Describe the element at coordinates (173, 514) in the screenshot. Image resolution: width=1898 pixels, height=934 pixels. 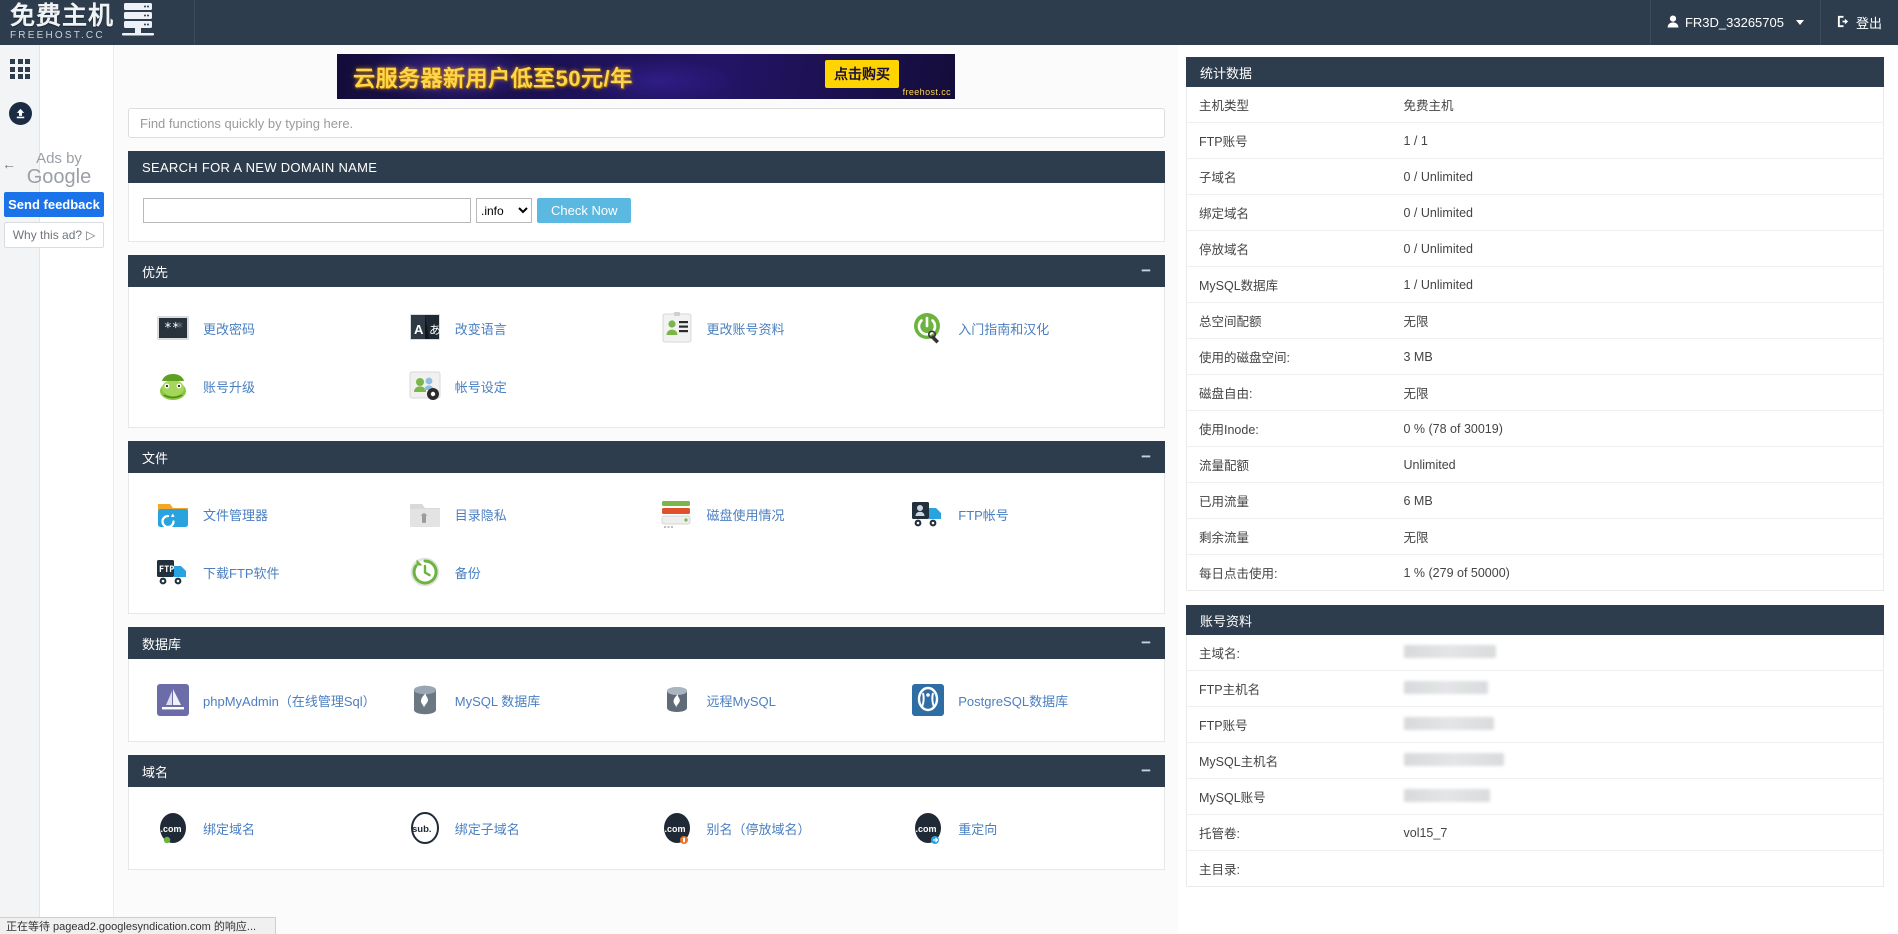
I see `file-manager-icon` at that location.